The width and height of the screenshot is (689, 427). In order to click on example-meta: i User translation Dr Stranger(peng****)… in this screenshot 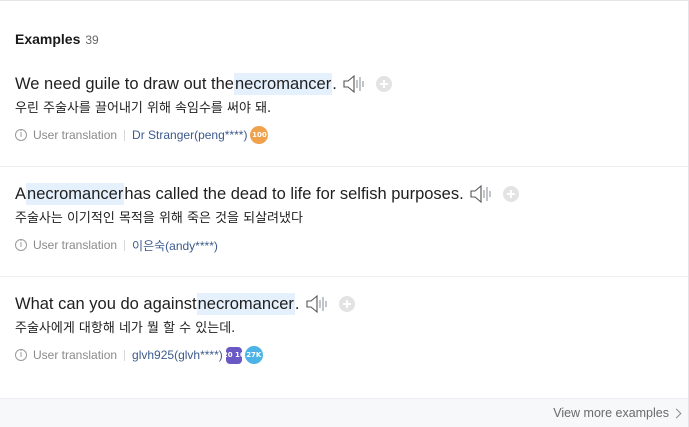, I will do `click(351, 135)`.